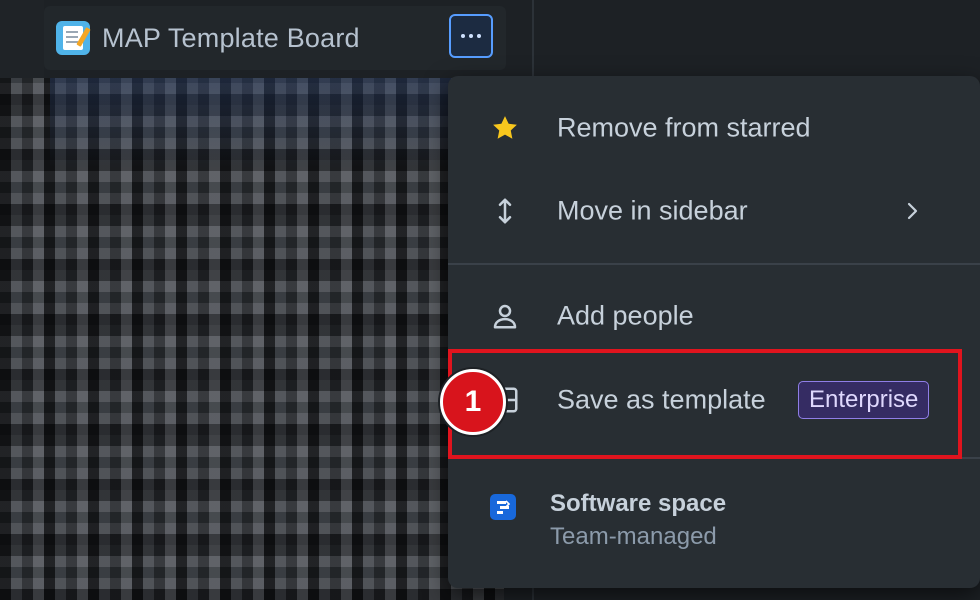  I want to click on menu-item-label: Save as template, so click(661, 399).